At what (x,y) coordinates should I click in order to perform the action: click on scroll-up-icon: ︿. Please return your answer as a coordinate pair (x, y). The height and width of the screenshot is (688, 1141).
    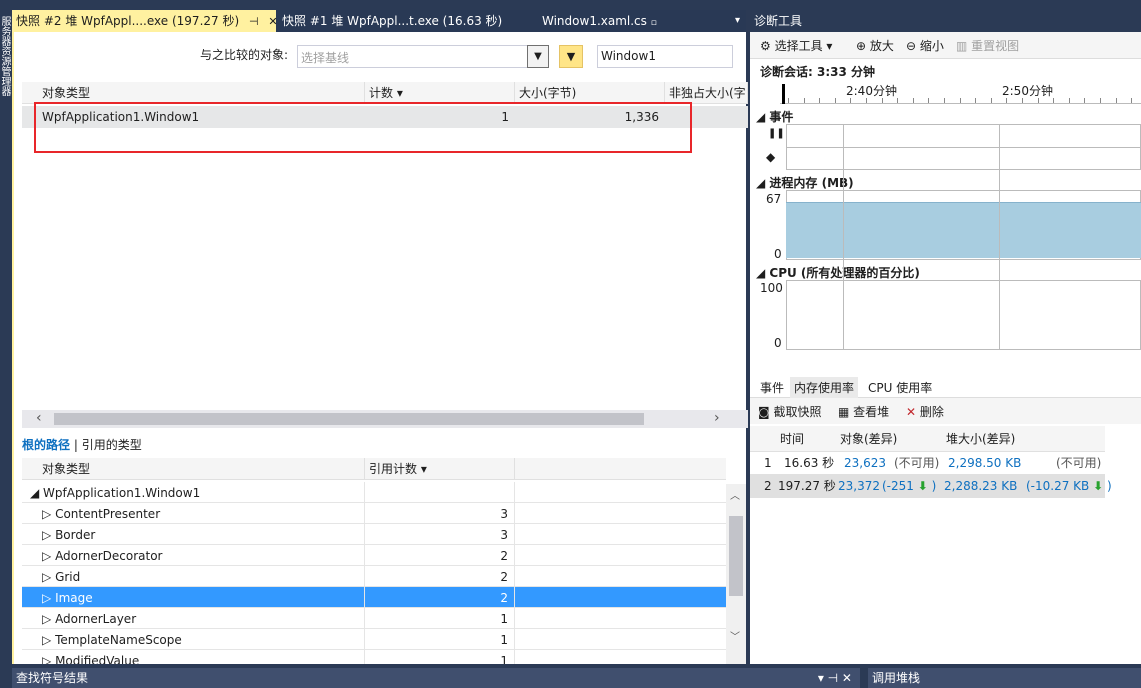
    Looking at the image, I should click on (735, 494).